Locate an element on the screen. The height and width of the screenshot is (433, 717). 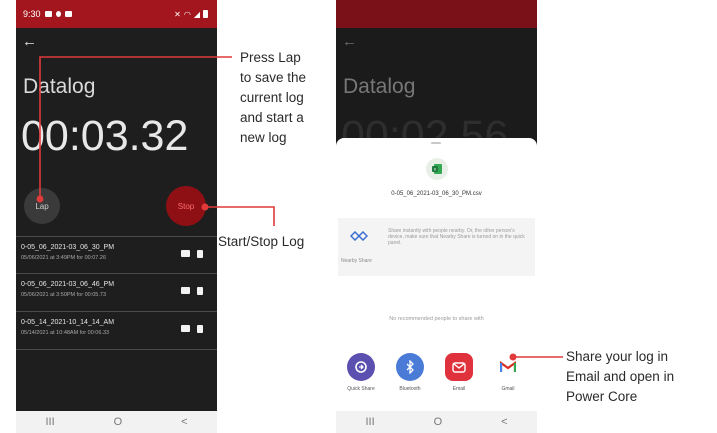
callout-line: Email and open in is located at coordinates (620, 376).